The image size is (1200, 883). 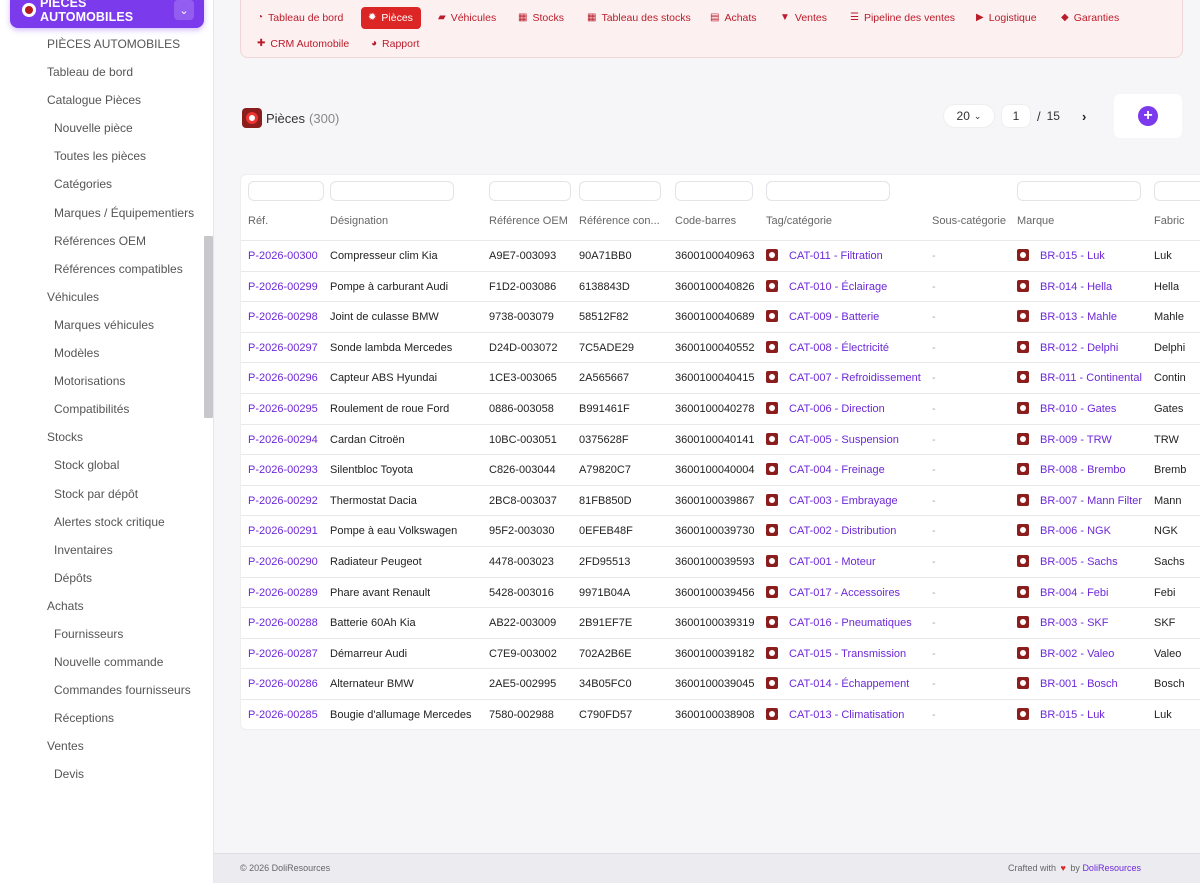 What do you see at coordinates (804, 18) in the screenshot?
I see `tab-ventes: ▼ Ventes` at bounding box center [804, 18].